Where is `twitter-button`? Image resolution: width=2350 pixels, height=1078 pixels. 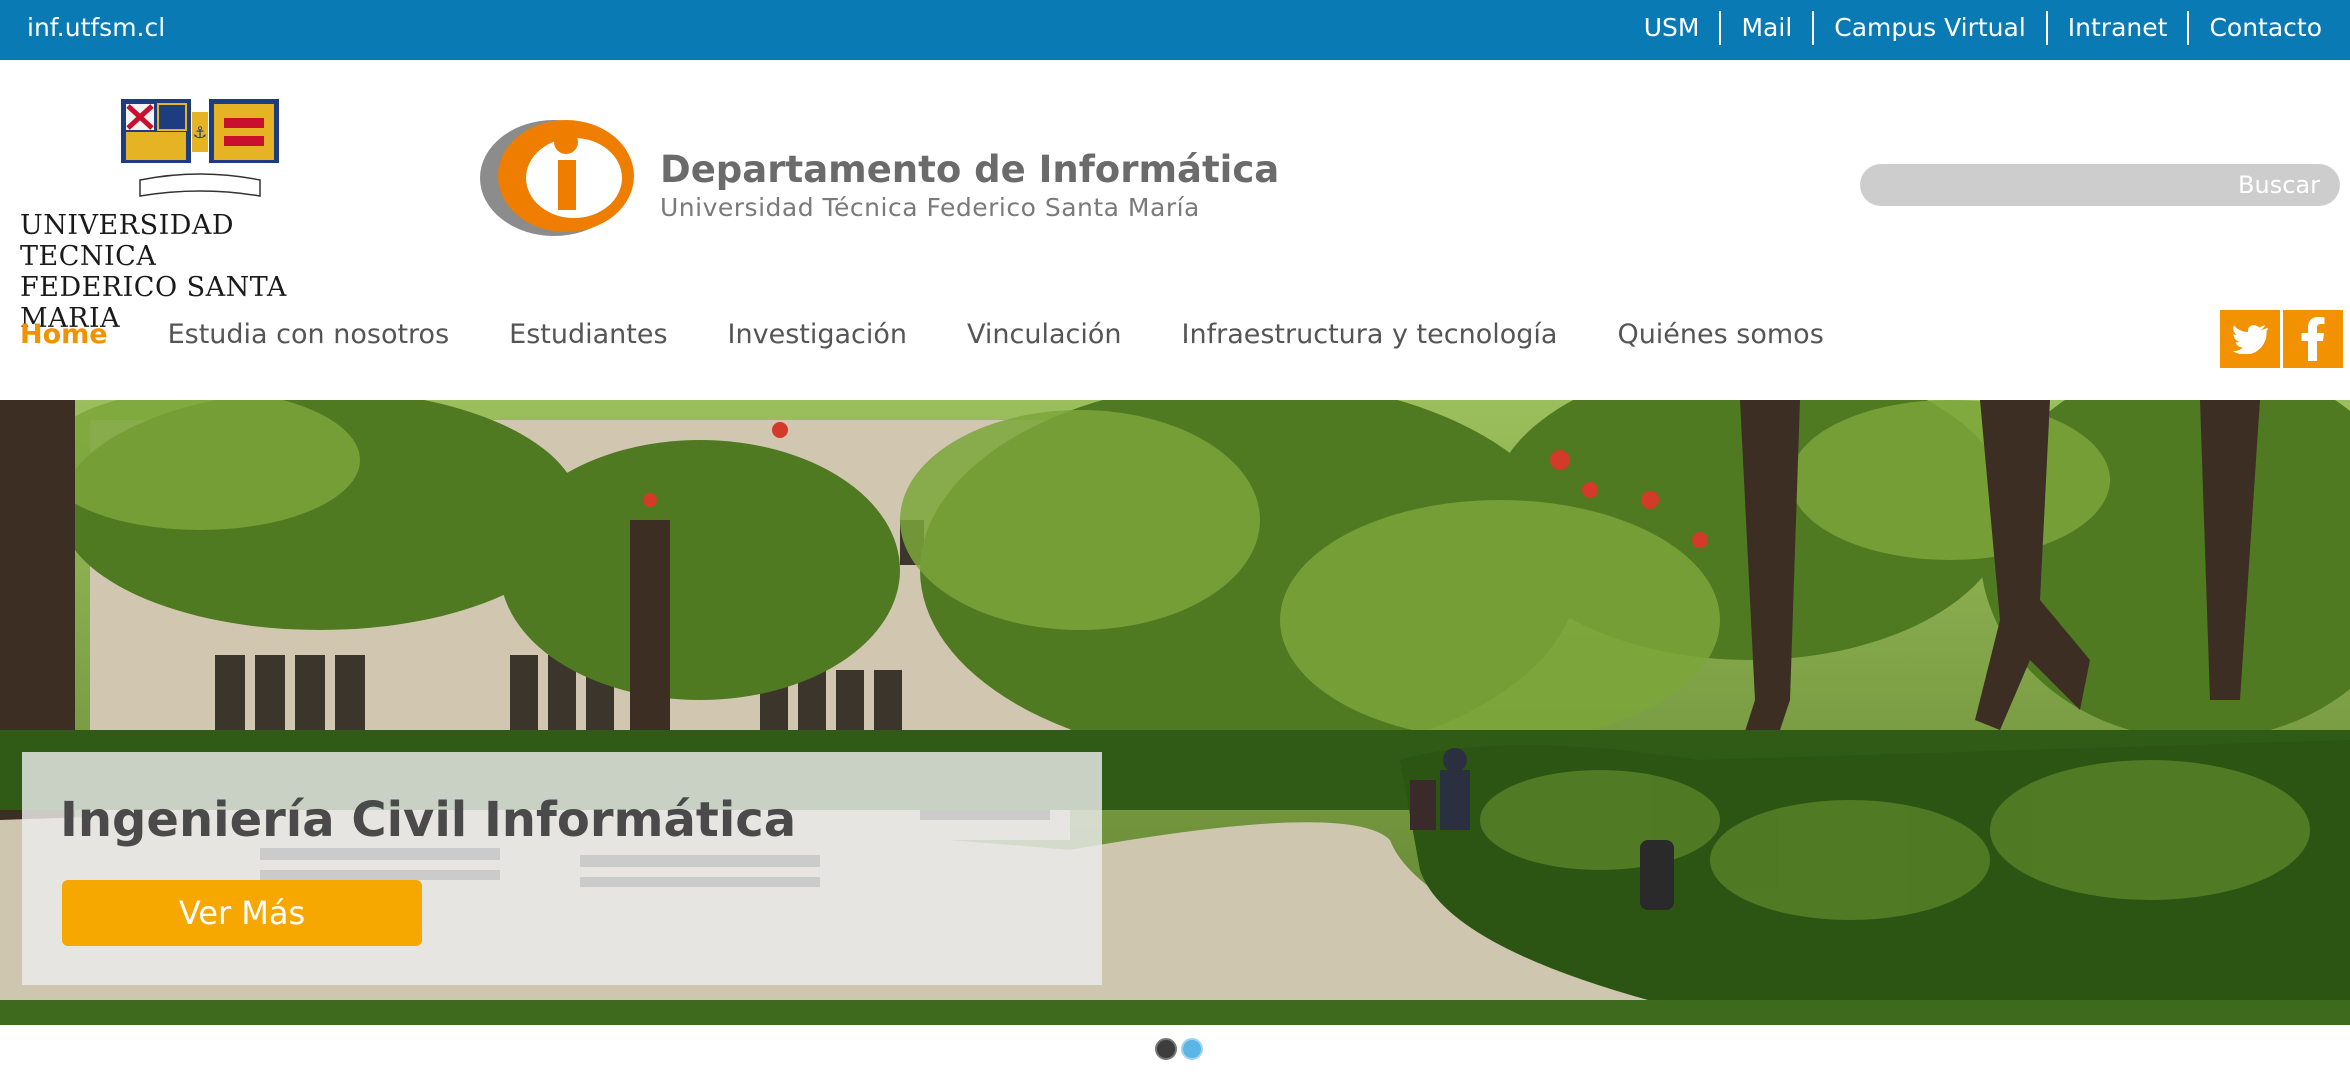 twitter-button is located at coordinates (2250, 339).